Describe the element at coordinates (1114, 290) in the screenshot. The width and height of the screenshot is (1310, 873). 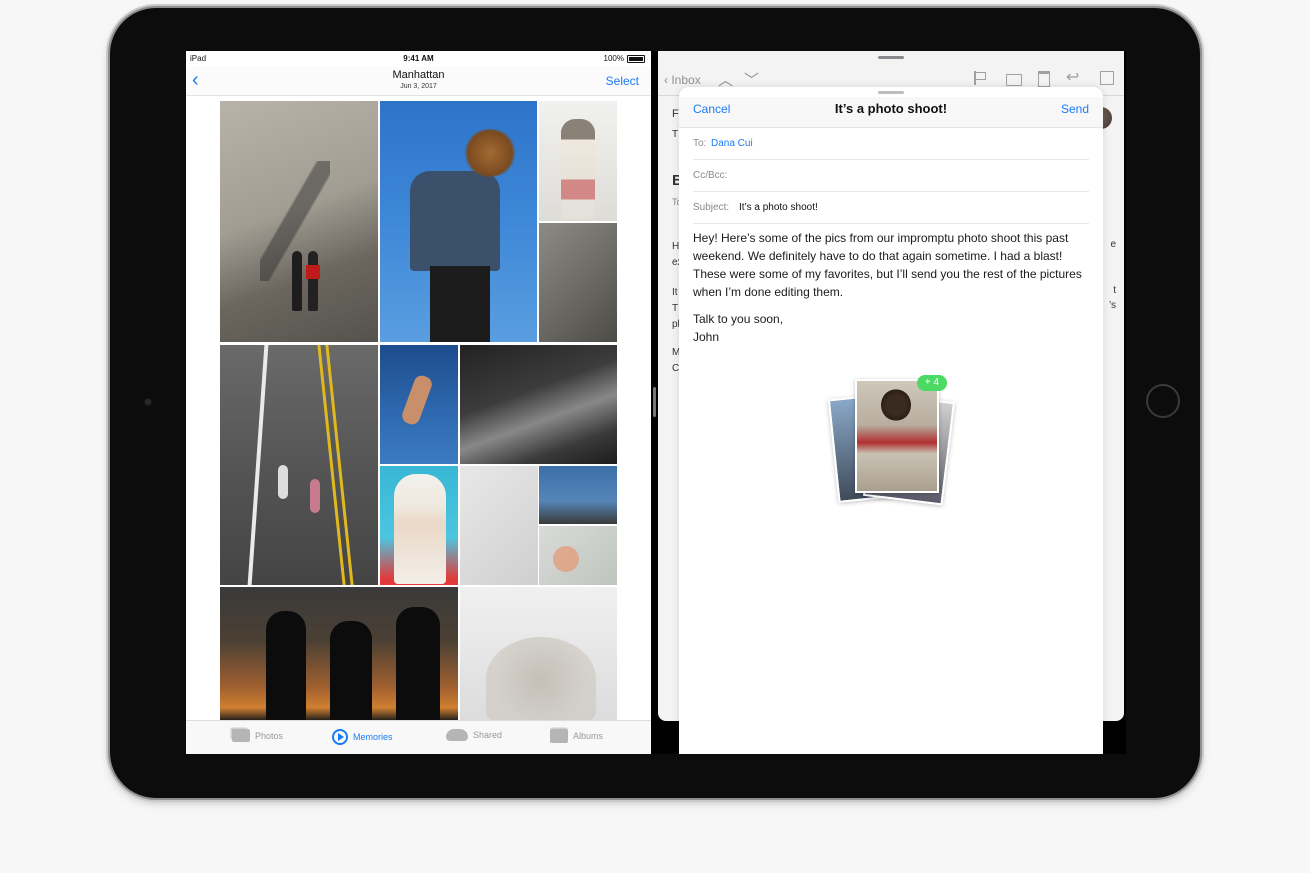
I see `bg-body: t` at that location.